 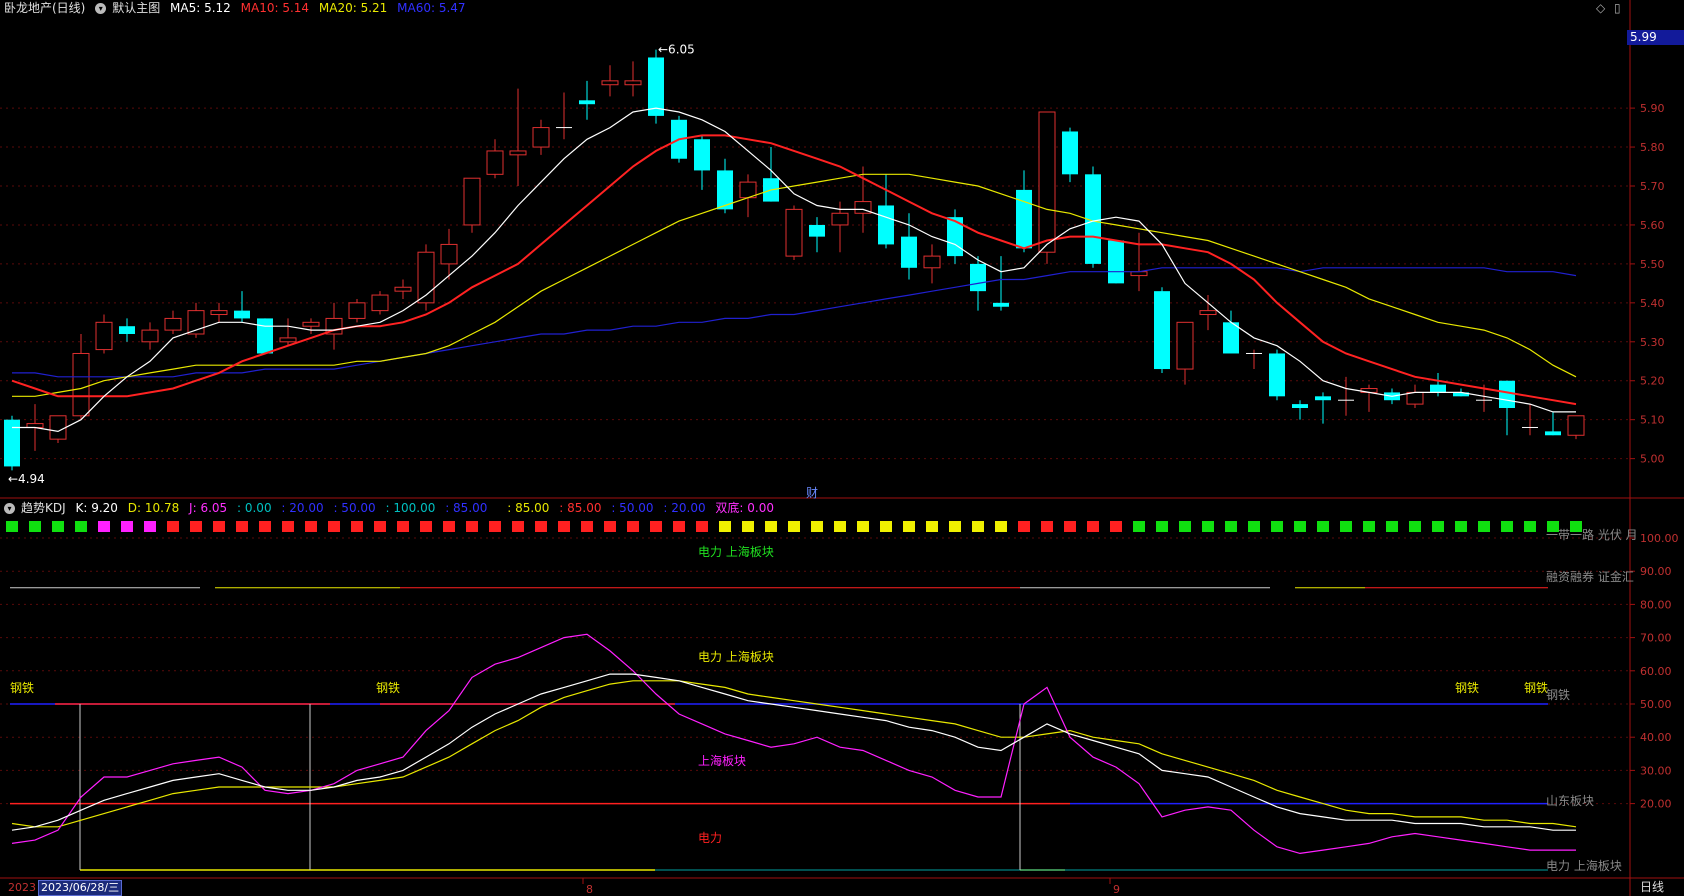 What do you see at coordinates (431, 8) in the screenshot?
I see `ma60-label: MA60: 5.47` at bounding box center [431, 8].